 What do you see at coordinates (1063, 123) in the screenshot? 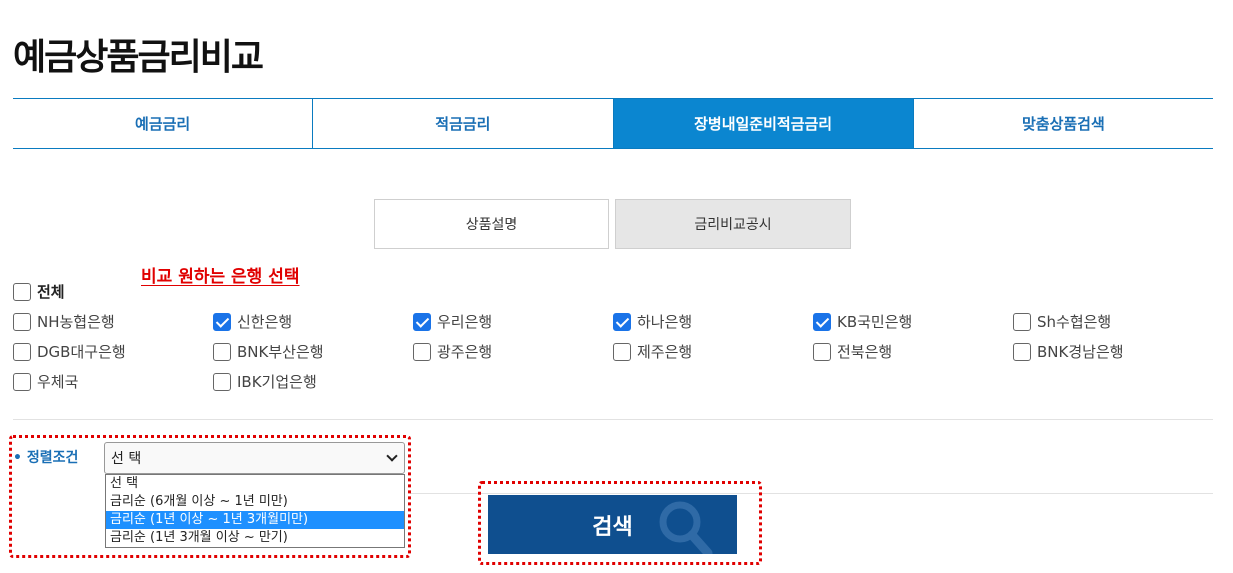
I see `tab-custom-product-search: 맞춤상품검색` at bounding box center [1063, 123].